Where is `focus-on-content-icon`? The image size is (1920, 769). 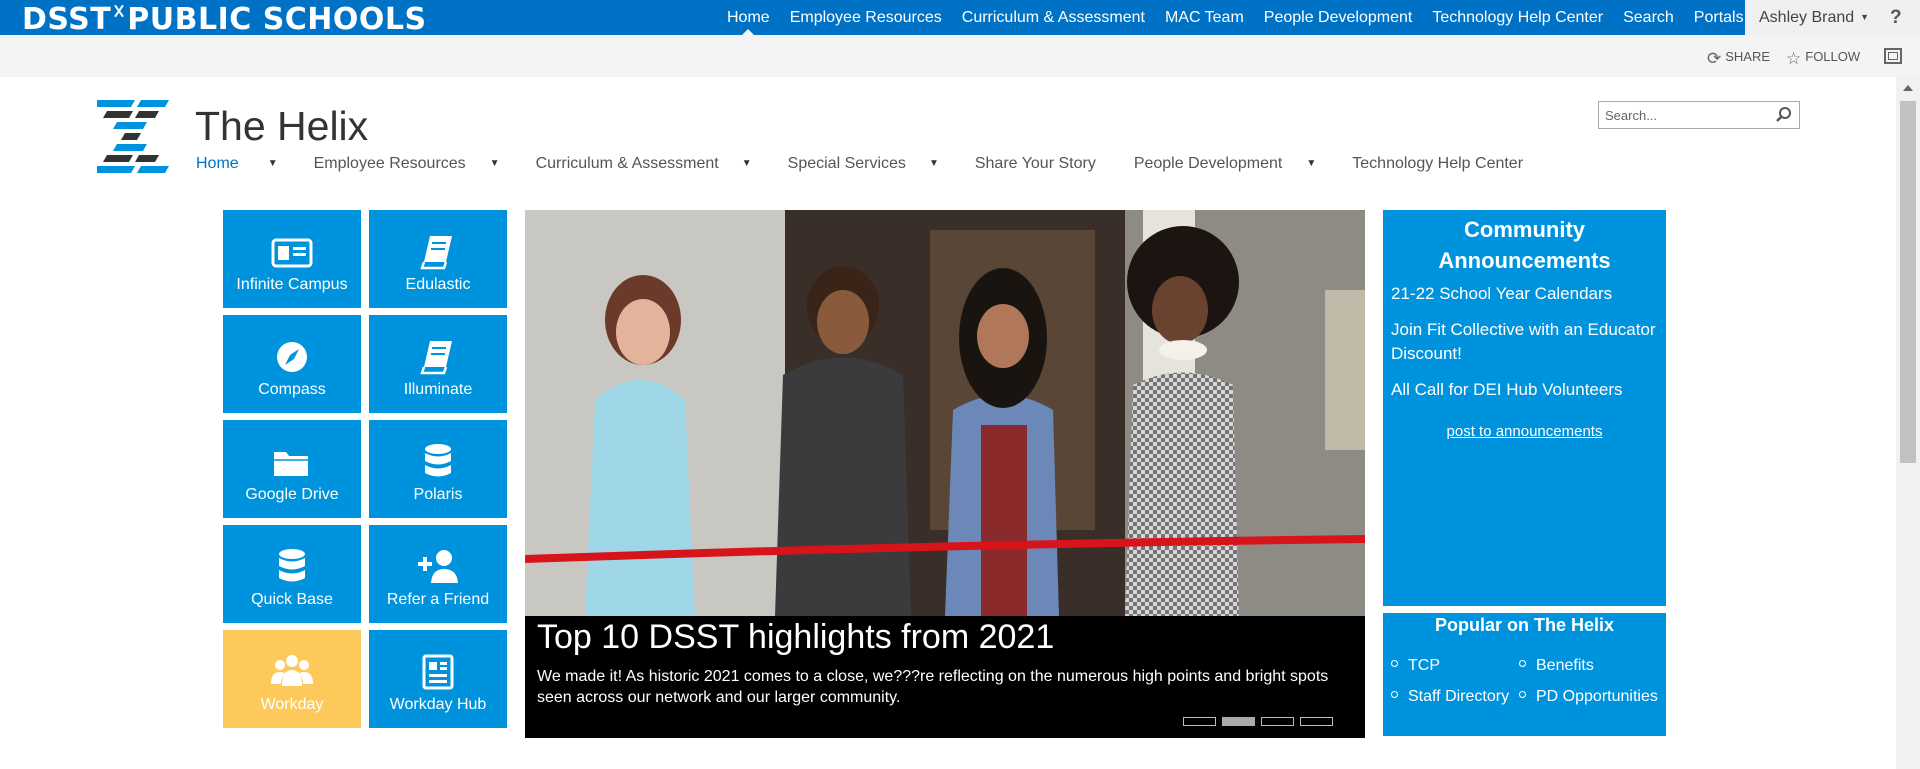
focus-on-content-icon is located at coordinates (1893, 56).